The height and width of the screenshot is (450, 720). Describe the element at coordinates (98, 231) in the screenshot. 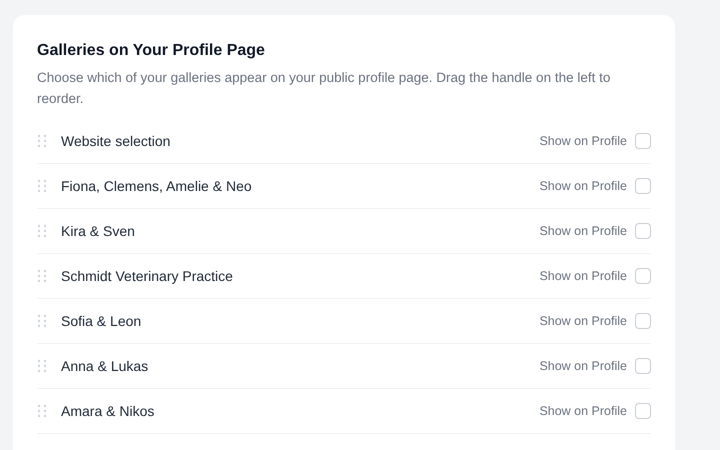

I see `gallery-name: Kira & Sven` at that location.